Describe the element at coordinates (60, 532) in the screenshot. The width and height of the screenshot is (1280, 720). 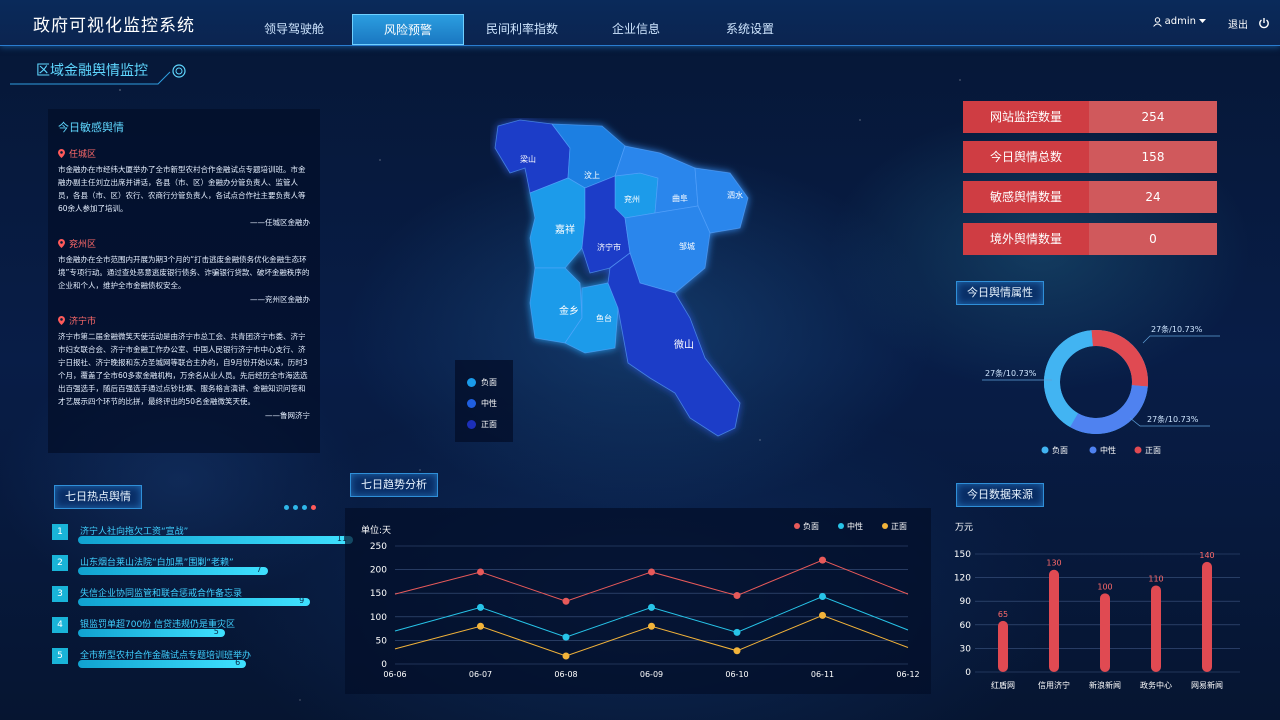
I see `rank-number: 1` at that location.